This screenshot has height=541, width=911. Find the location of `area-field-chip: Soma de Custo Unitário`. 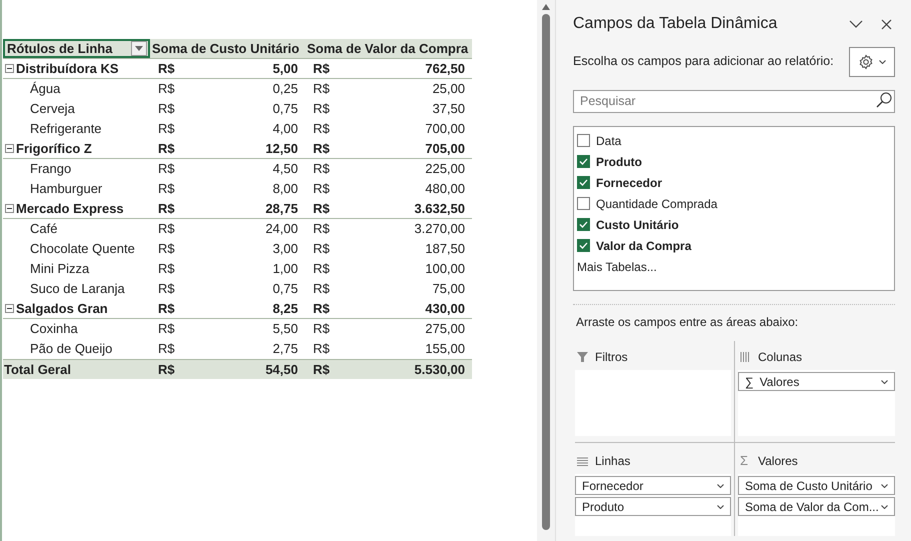

area-field-chip: Soma de Custo Unitário is located at coordinates (816, 485).